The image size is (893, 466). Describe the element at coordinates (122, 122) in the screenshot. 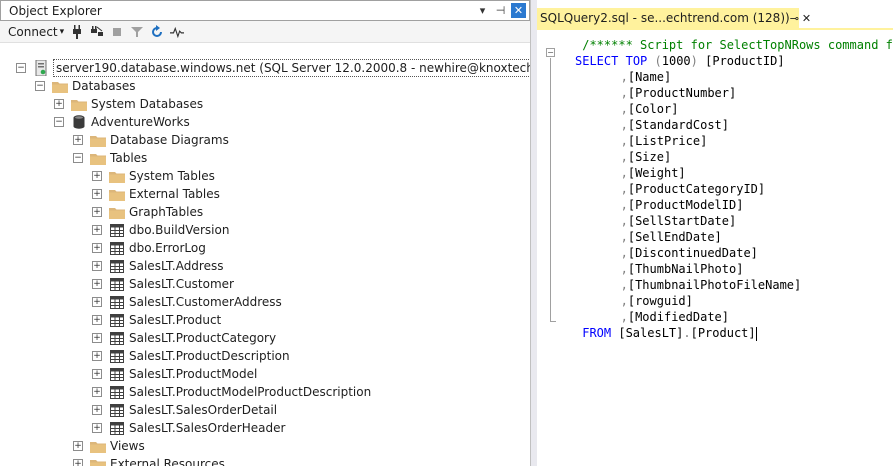

I see `tree-node: − AdventureWorks` at that location.